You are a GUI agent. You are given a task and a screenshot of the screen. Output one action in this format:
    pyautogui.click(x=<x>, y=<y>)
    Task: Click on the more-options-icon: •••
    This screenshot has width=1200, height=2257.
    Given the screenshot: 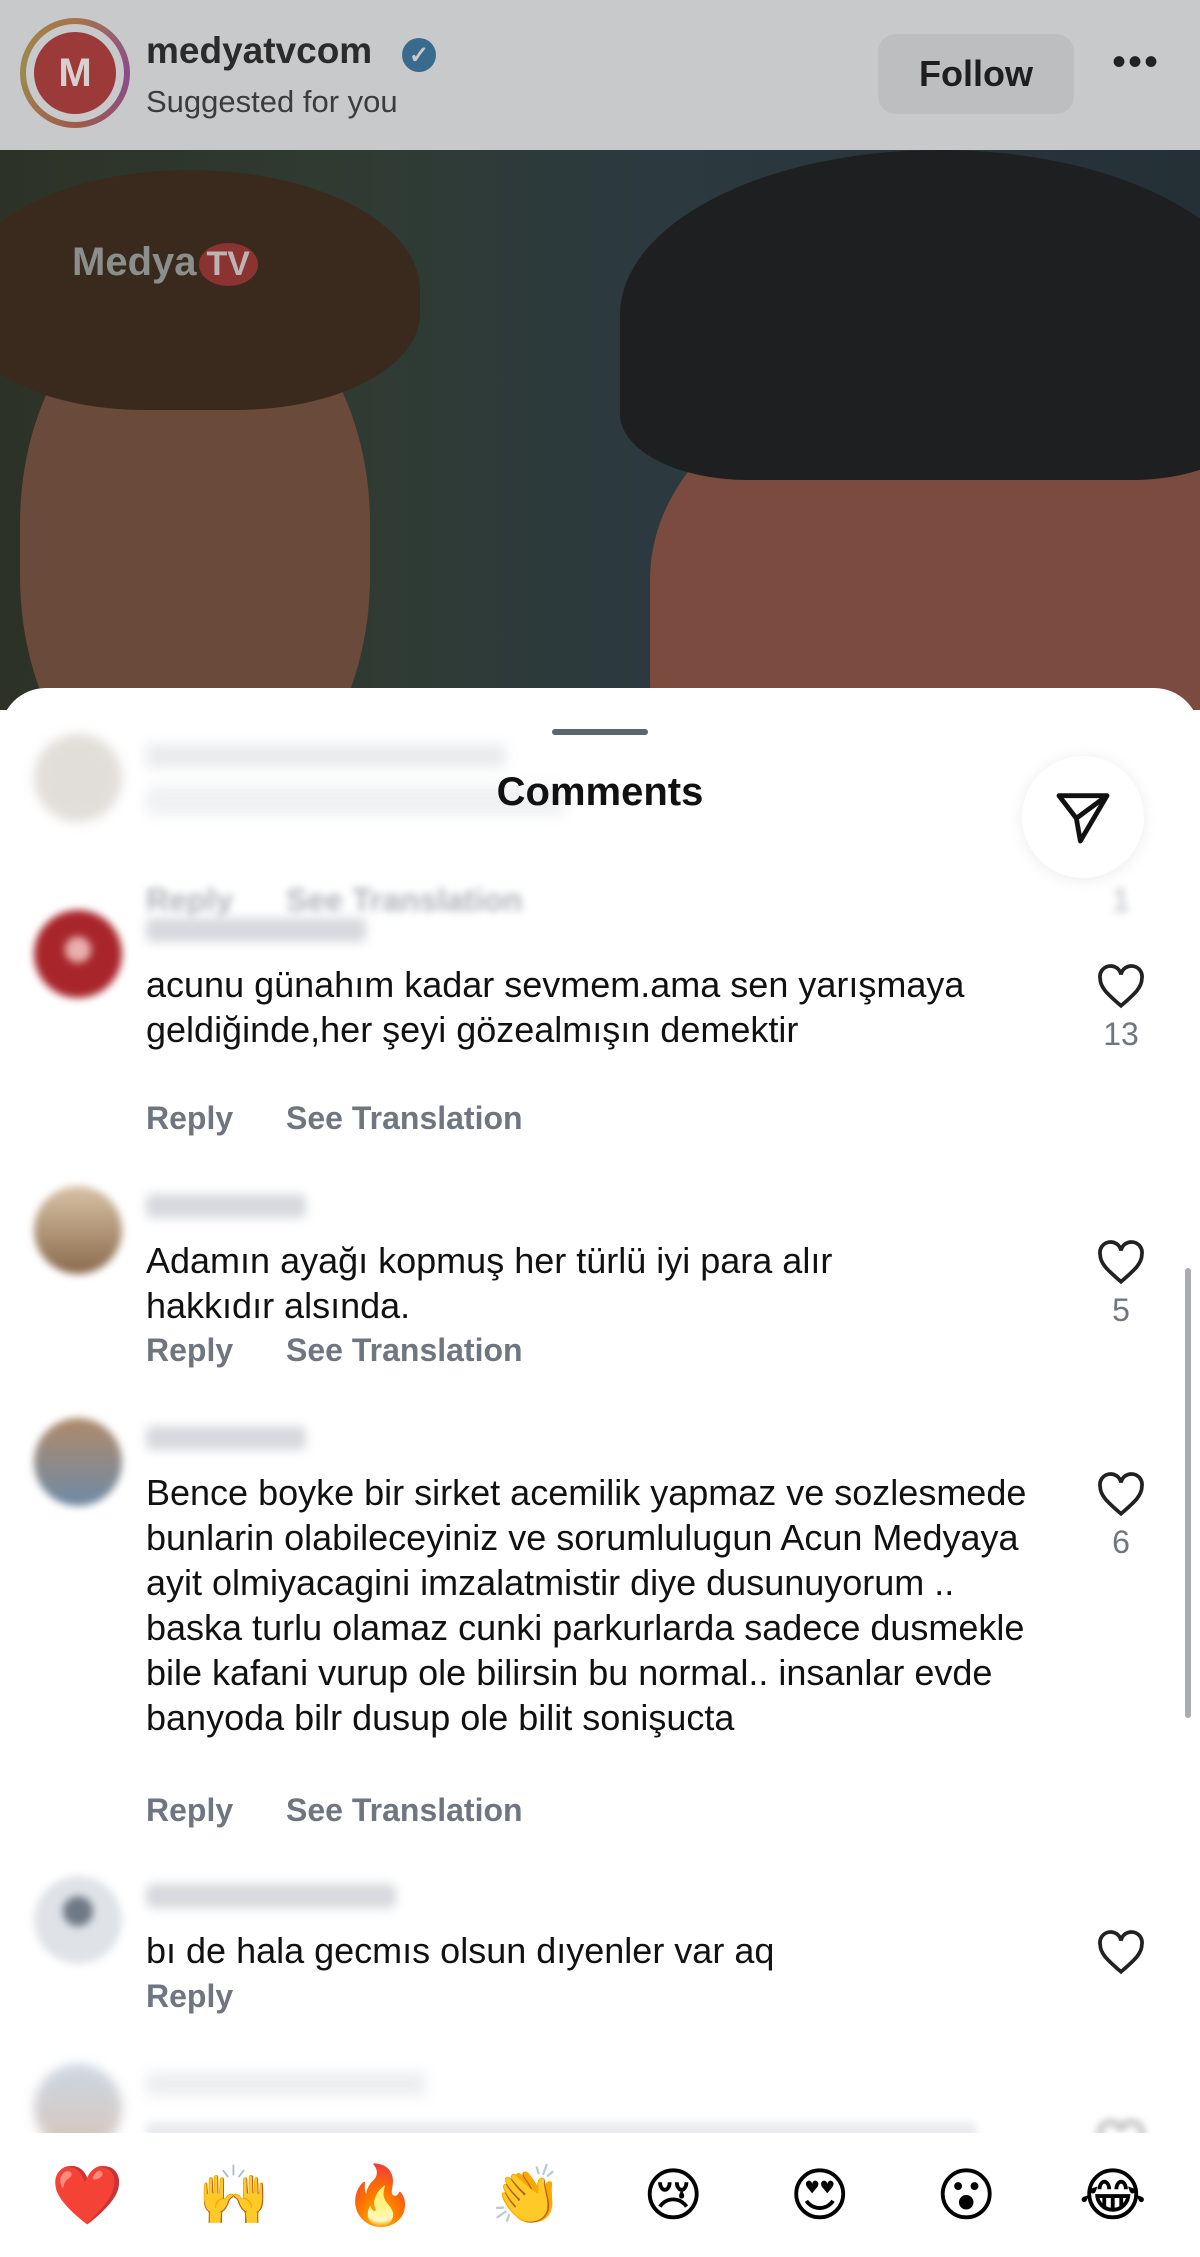 What is the action you would take?
    pyautogui.click(x=1137, y=67)
    